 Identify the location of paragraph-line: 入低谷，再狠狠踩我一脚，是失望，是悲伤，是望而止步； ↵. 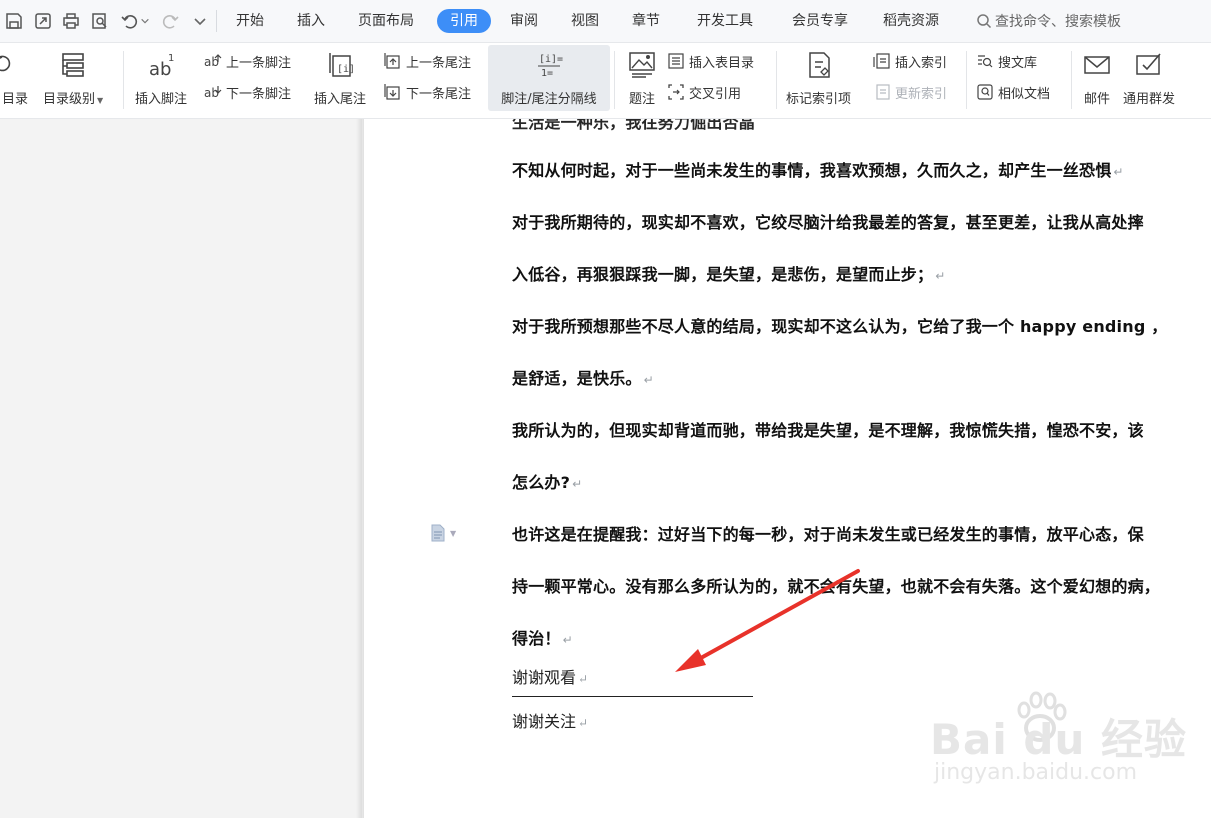
(728, 273).